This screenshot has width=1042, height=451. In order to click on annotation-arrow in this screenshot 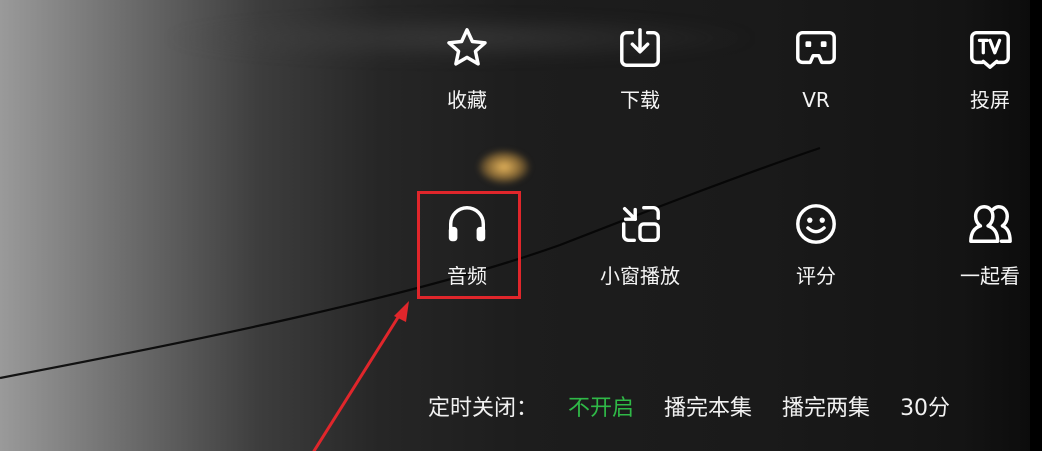, I will do `click(360, 376)`.